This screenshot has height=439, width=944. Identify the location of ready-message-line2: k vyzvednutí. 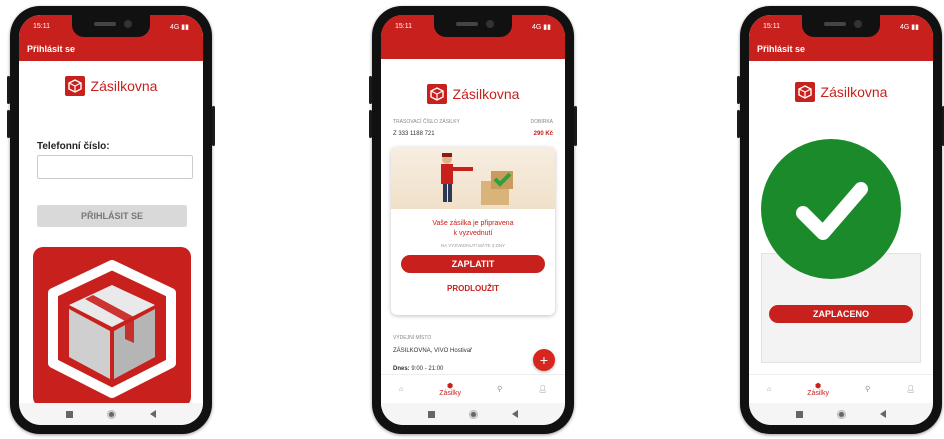
(473, 233).